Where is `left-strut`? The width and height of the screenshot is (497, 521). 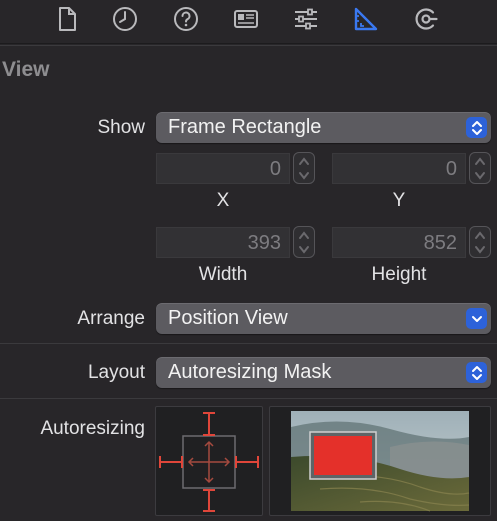
left-strut is located at coordinates (171, 462).